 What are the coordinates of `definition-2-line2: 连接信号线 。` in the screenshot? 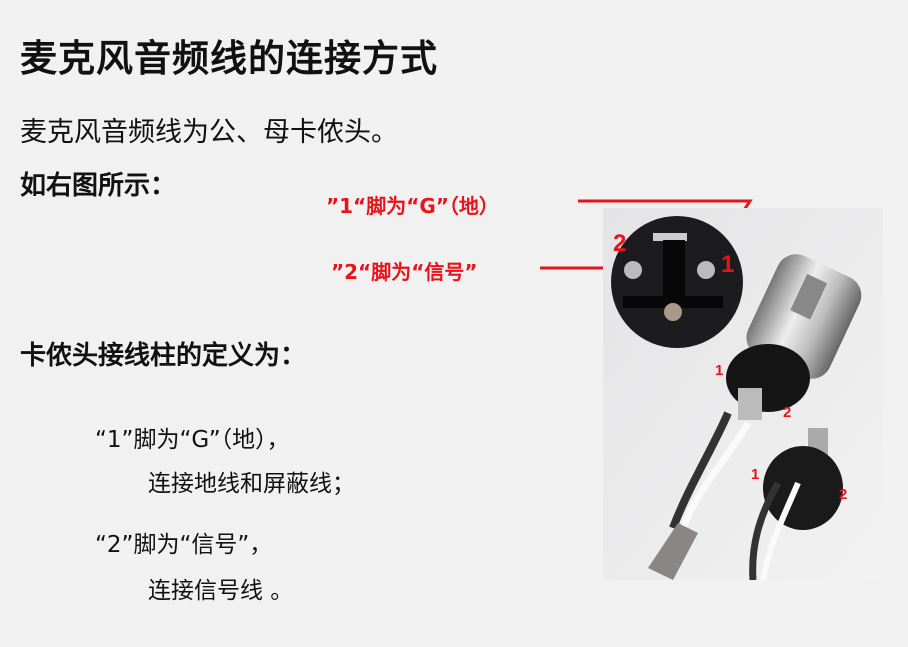 It's located at (221, 591).